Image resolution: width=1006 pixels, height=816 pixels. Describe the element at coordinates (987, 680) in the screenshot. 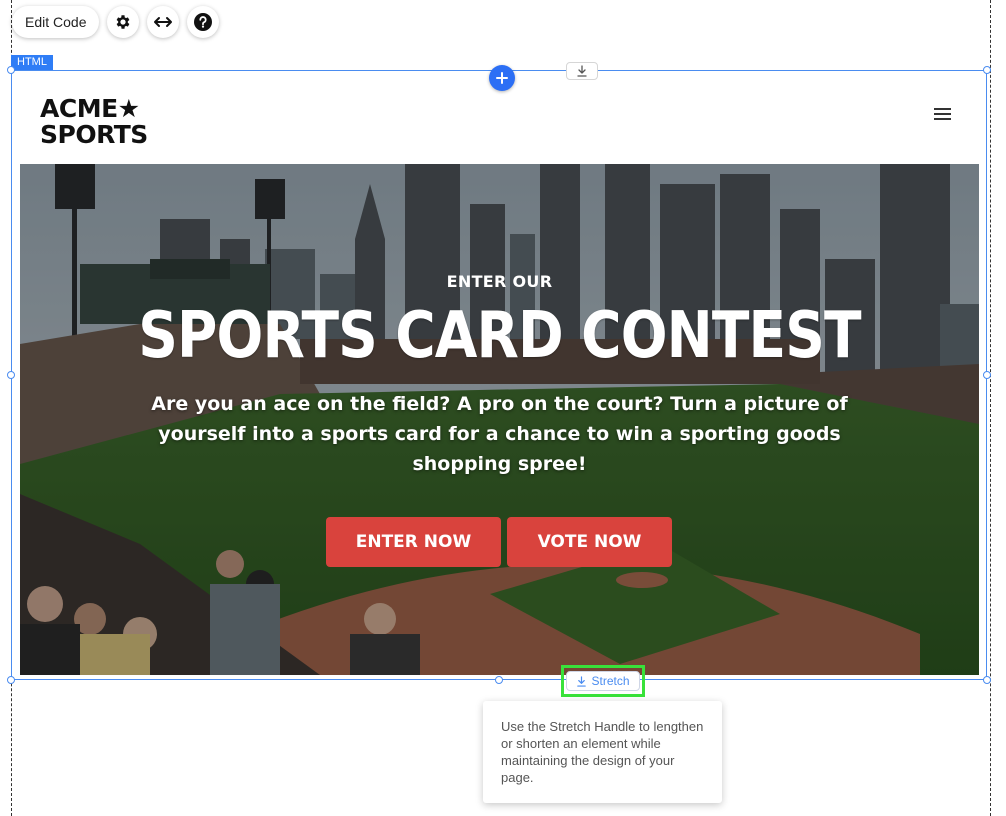

I see `resize-handle-bottom-right` at that location.